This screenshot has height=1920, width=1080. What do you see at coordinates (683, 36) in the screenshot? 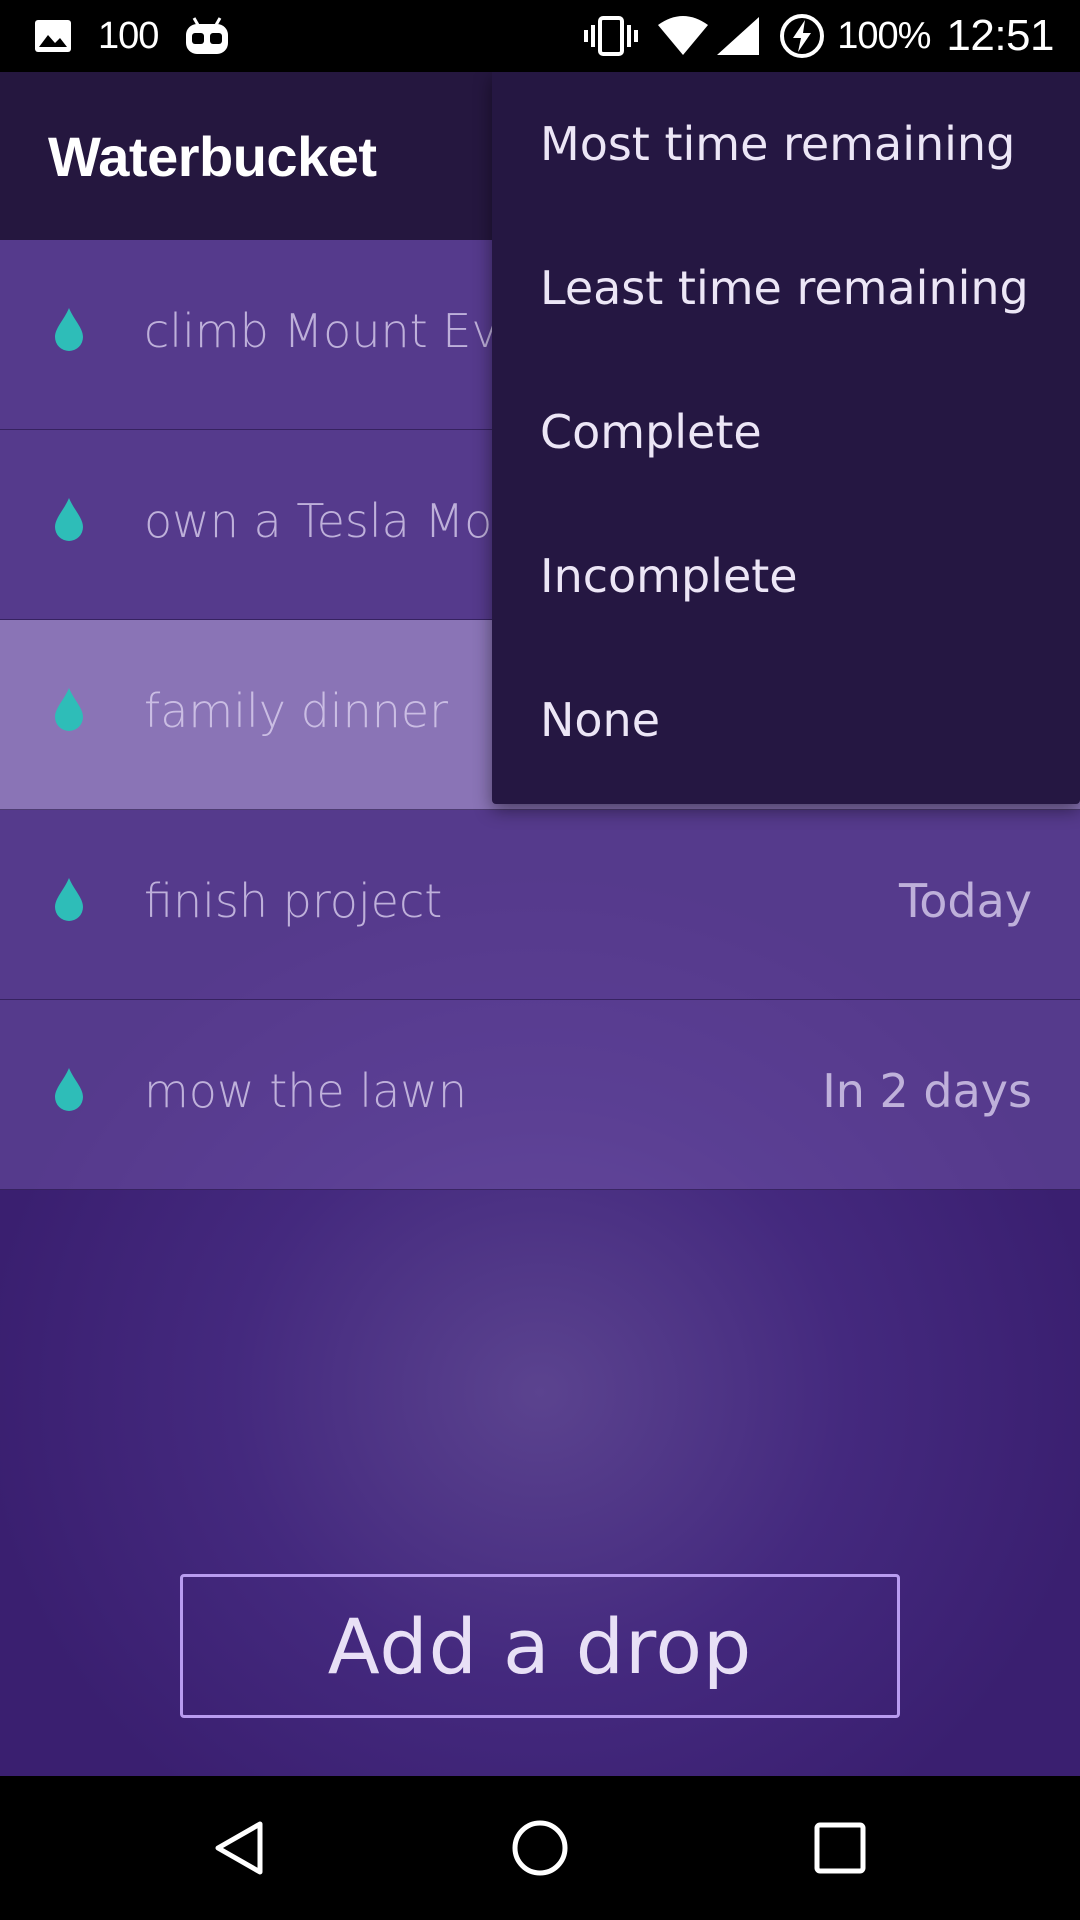
I see `wifi-icon` at bounding box center [683, 36].